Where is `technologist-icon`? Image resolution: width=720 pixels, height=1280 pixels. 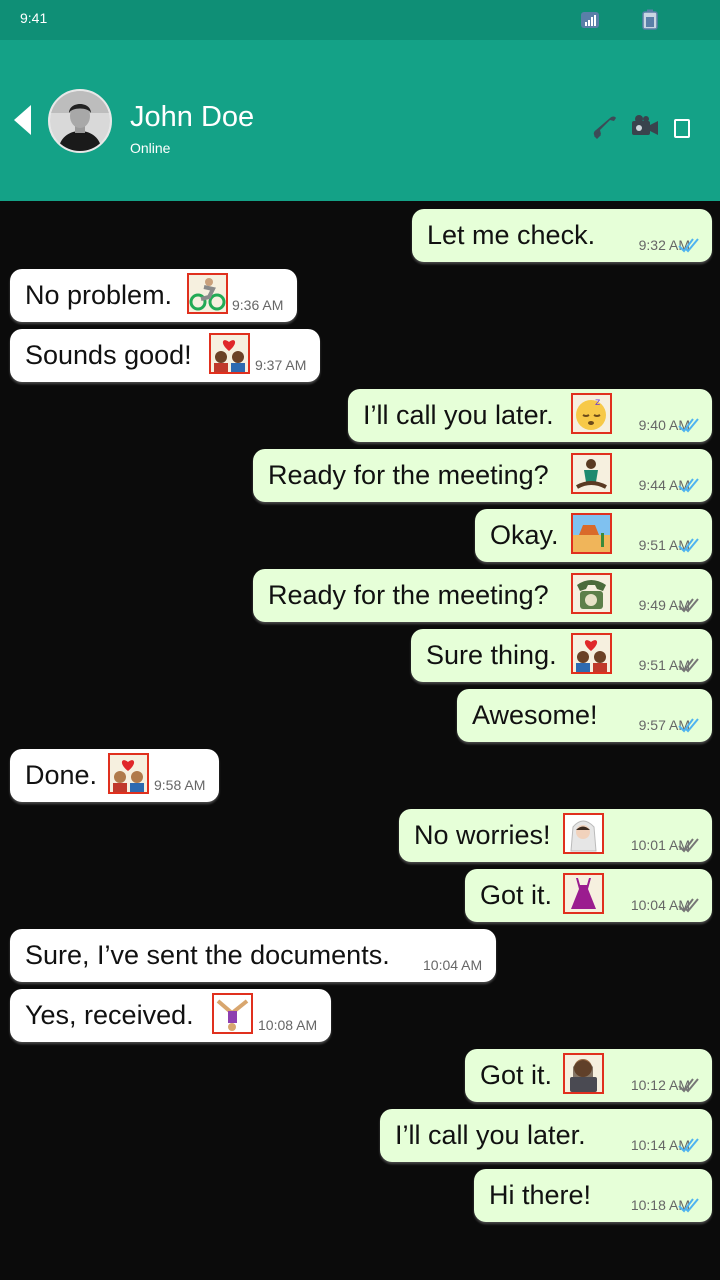
technologist-icon is located at coordinates (583, 1073).